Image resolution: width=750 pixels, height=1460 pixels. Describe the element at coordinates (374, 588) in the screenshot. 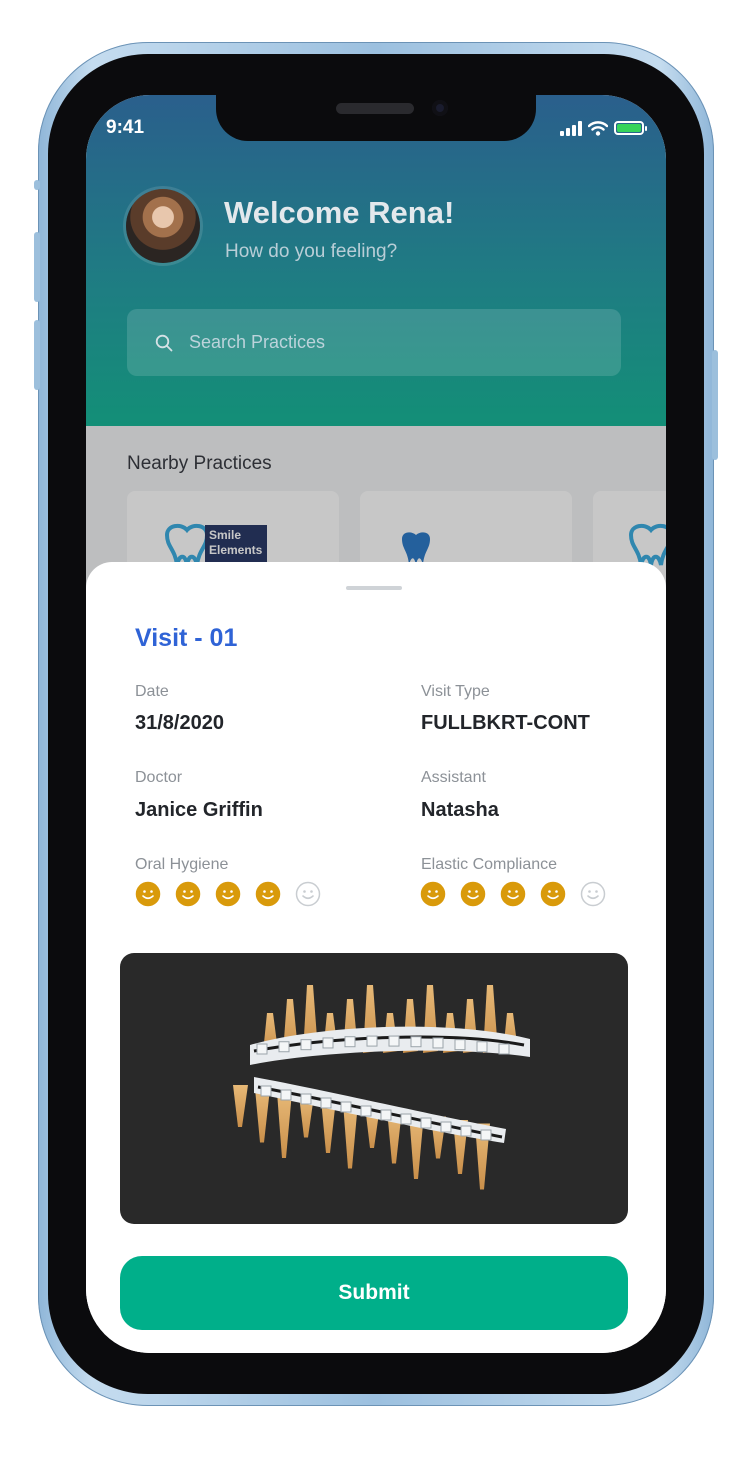

I see `sheet-drag-handle` at that location.